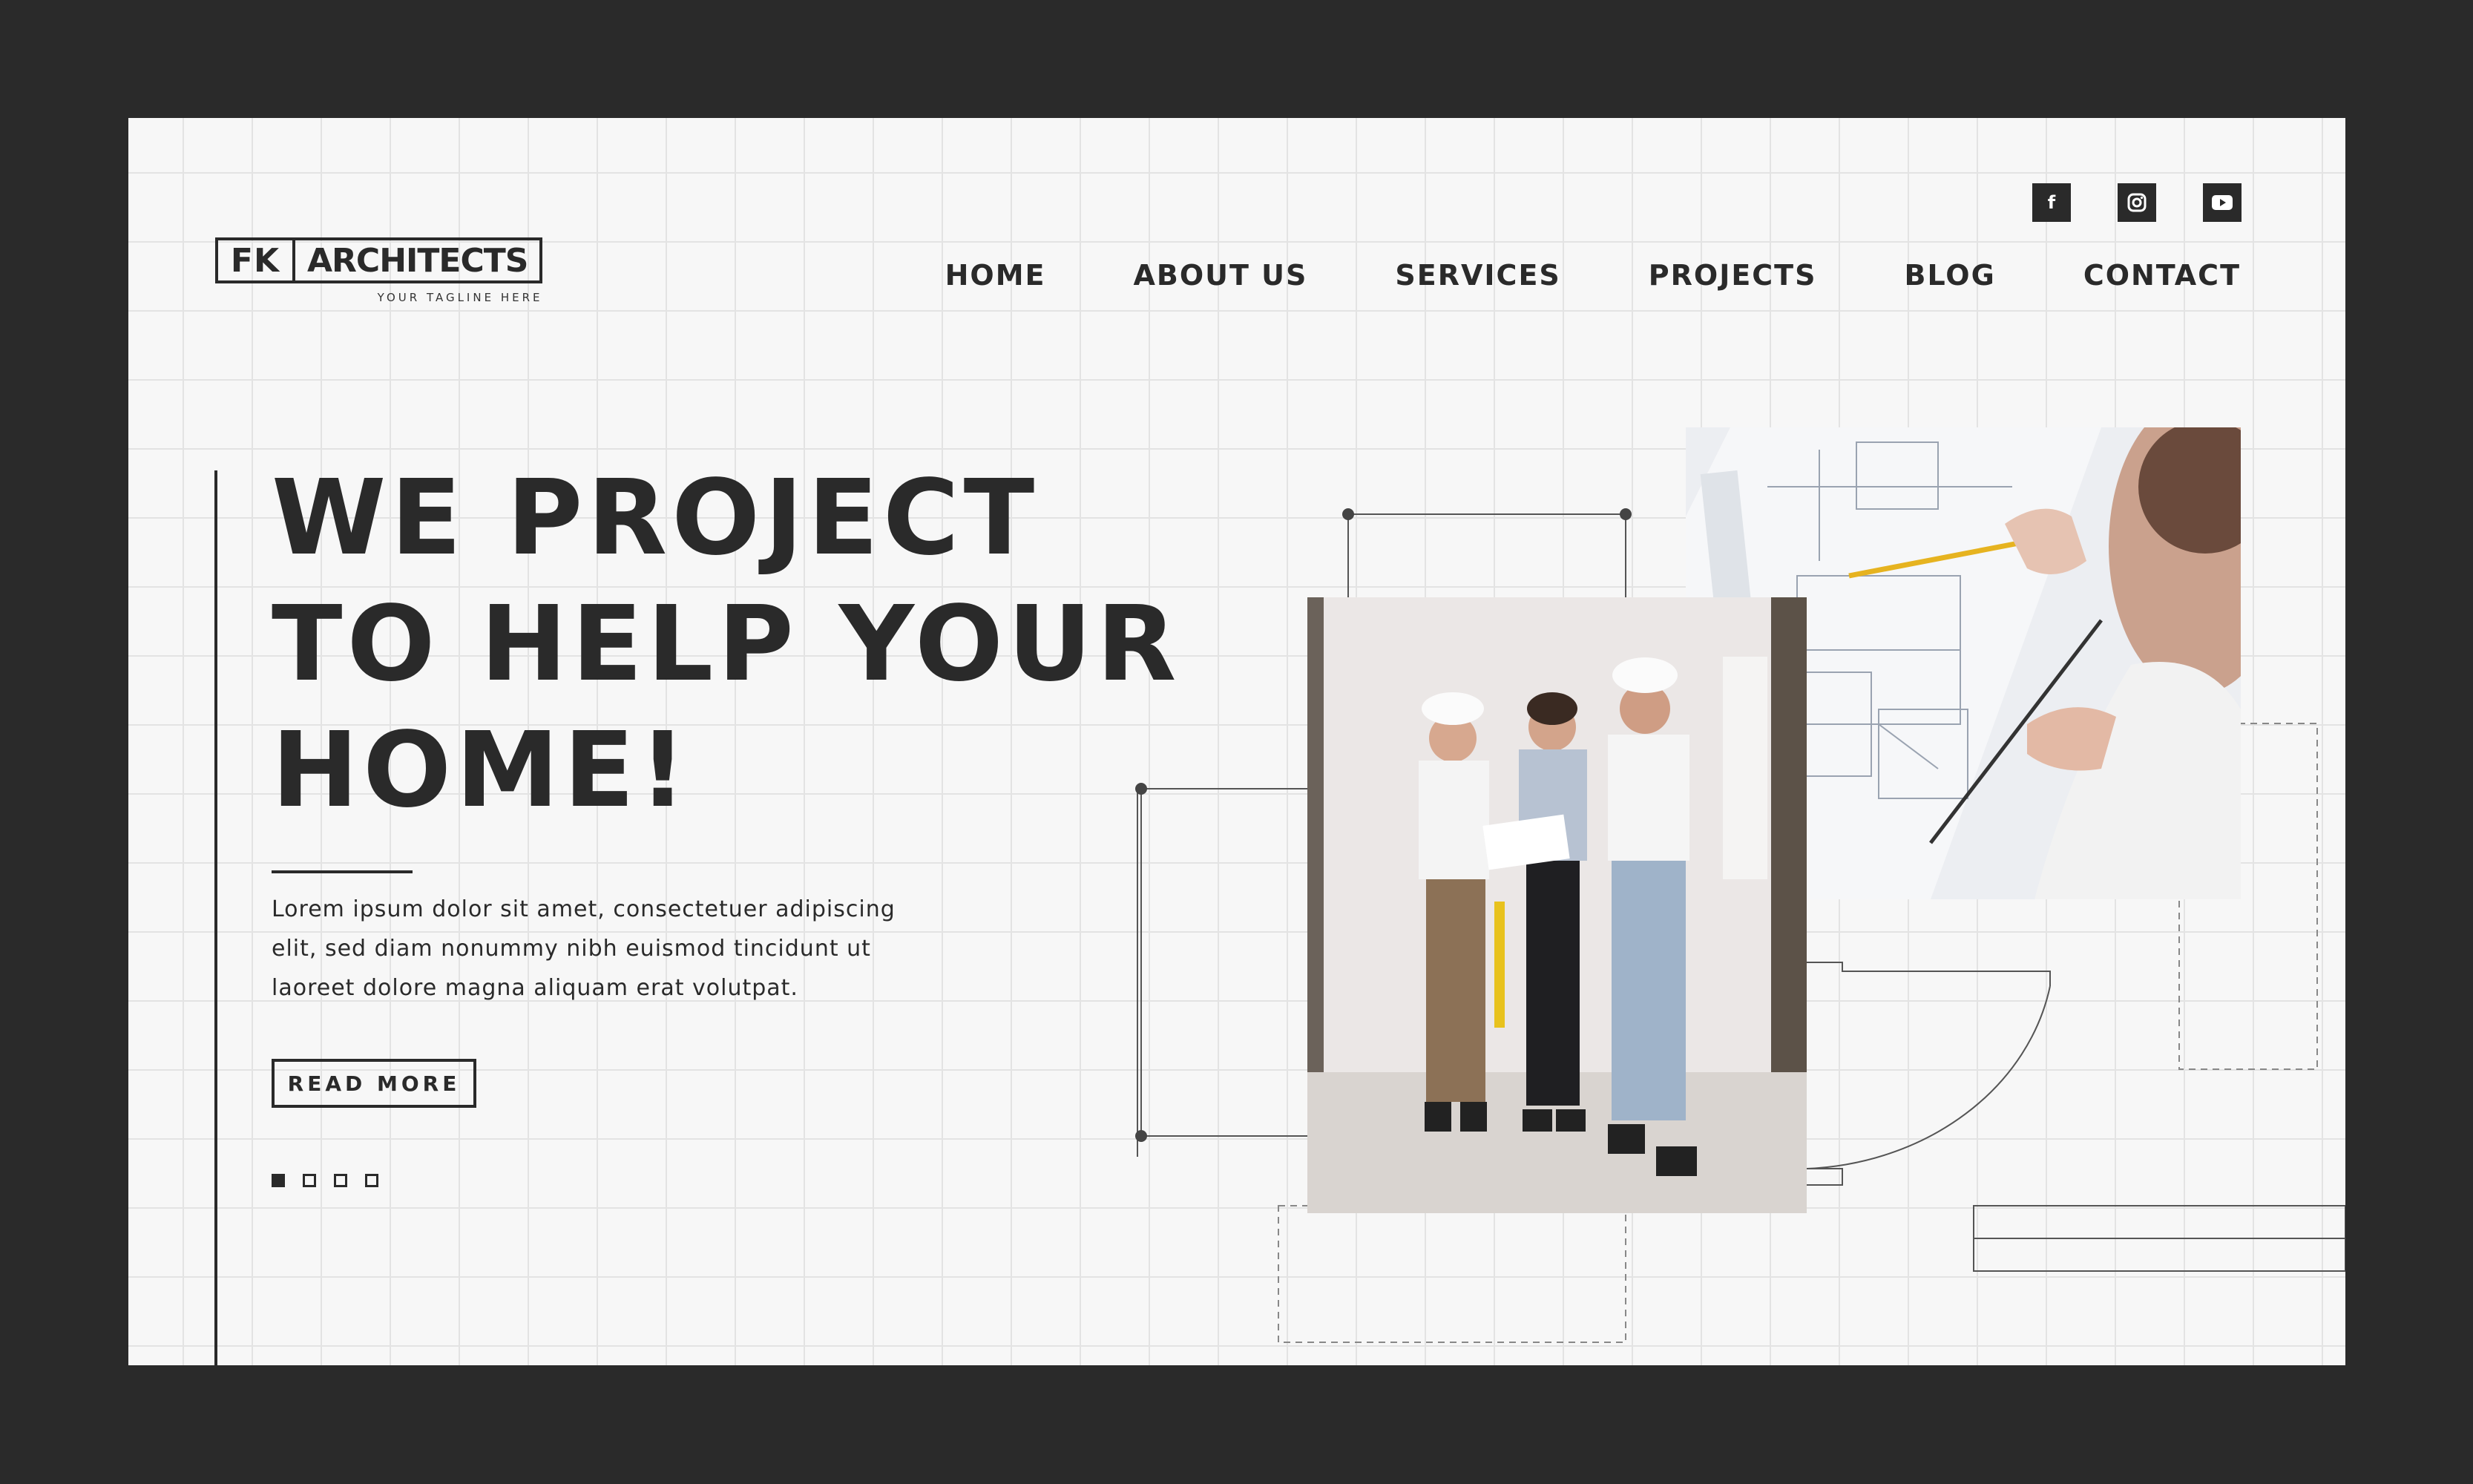 Image resolution: width=2473 pixels, height=1484 pixels. Describe the element at coordinates (1733, 275) in the screenshot. I see `nav-projects: PROJECTS` at that location.